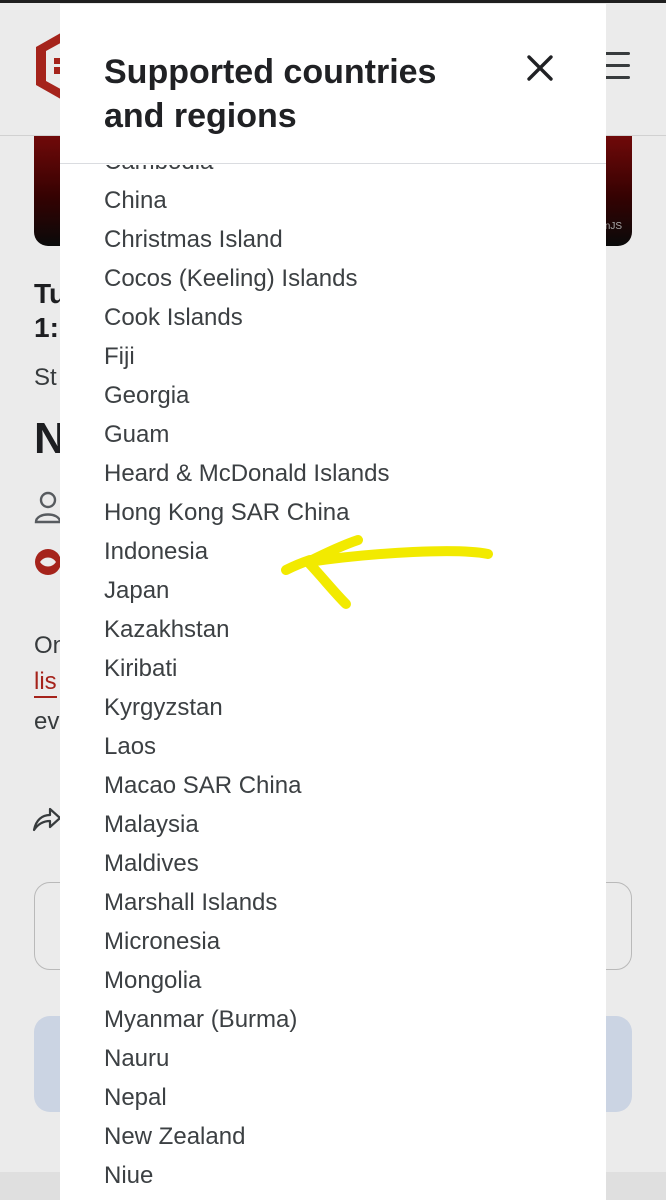  What do you see at coordinates (231, 278) in the screenshot?
I see `country-list-item: Cocos (Keeling) Islands` at bounding box center [231, 278].